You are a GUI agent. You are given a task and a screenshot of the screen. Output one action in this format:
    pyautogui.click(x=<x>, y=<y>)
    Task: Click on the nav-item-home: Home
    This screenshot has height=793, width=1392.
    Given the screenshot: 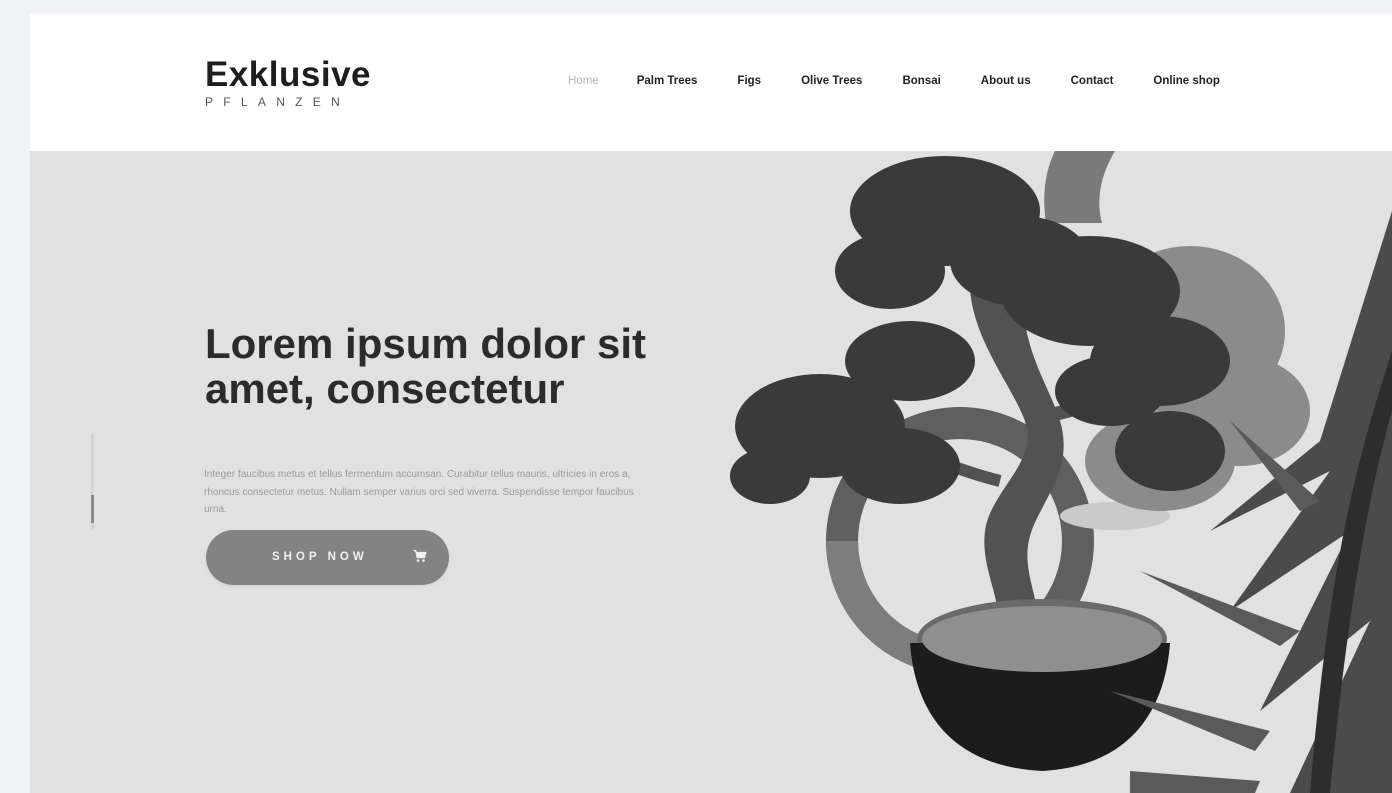 What is the action you would take?
    pyautogui.click(x=583, y=81)
    